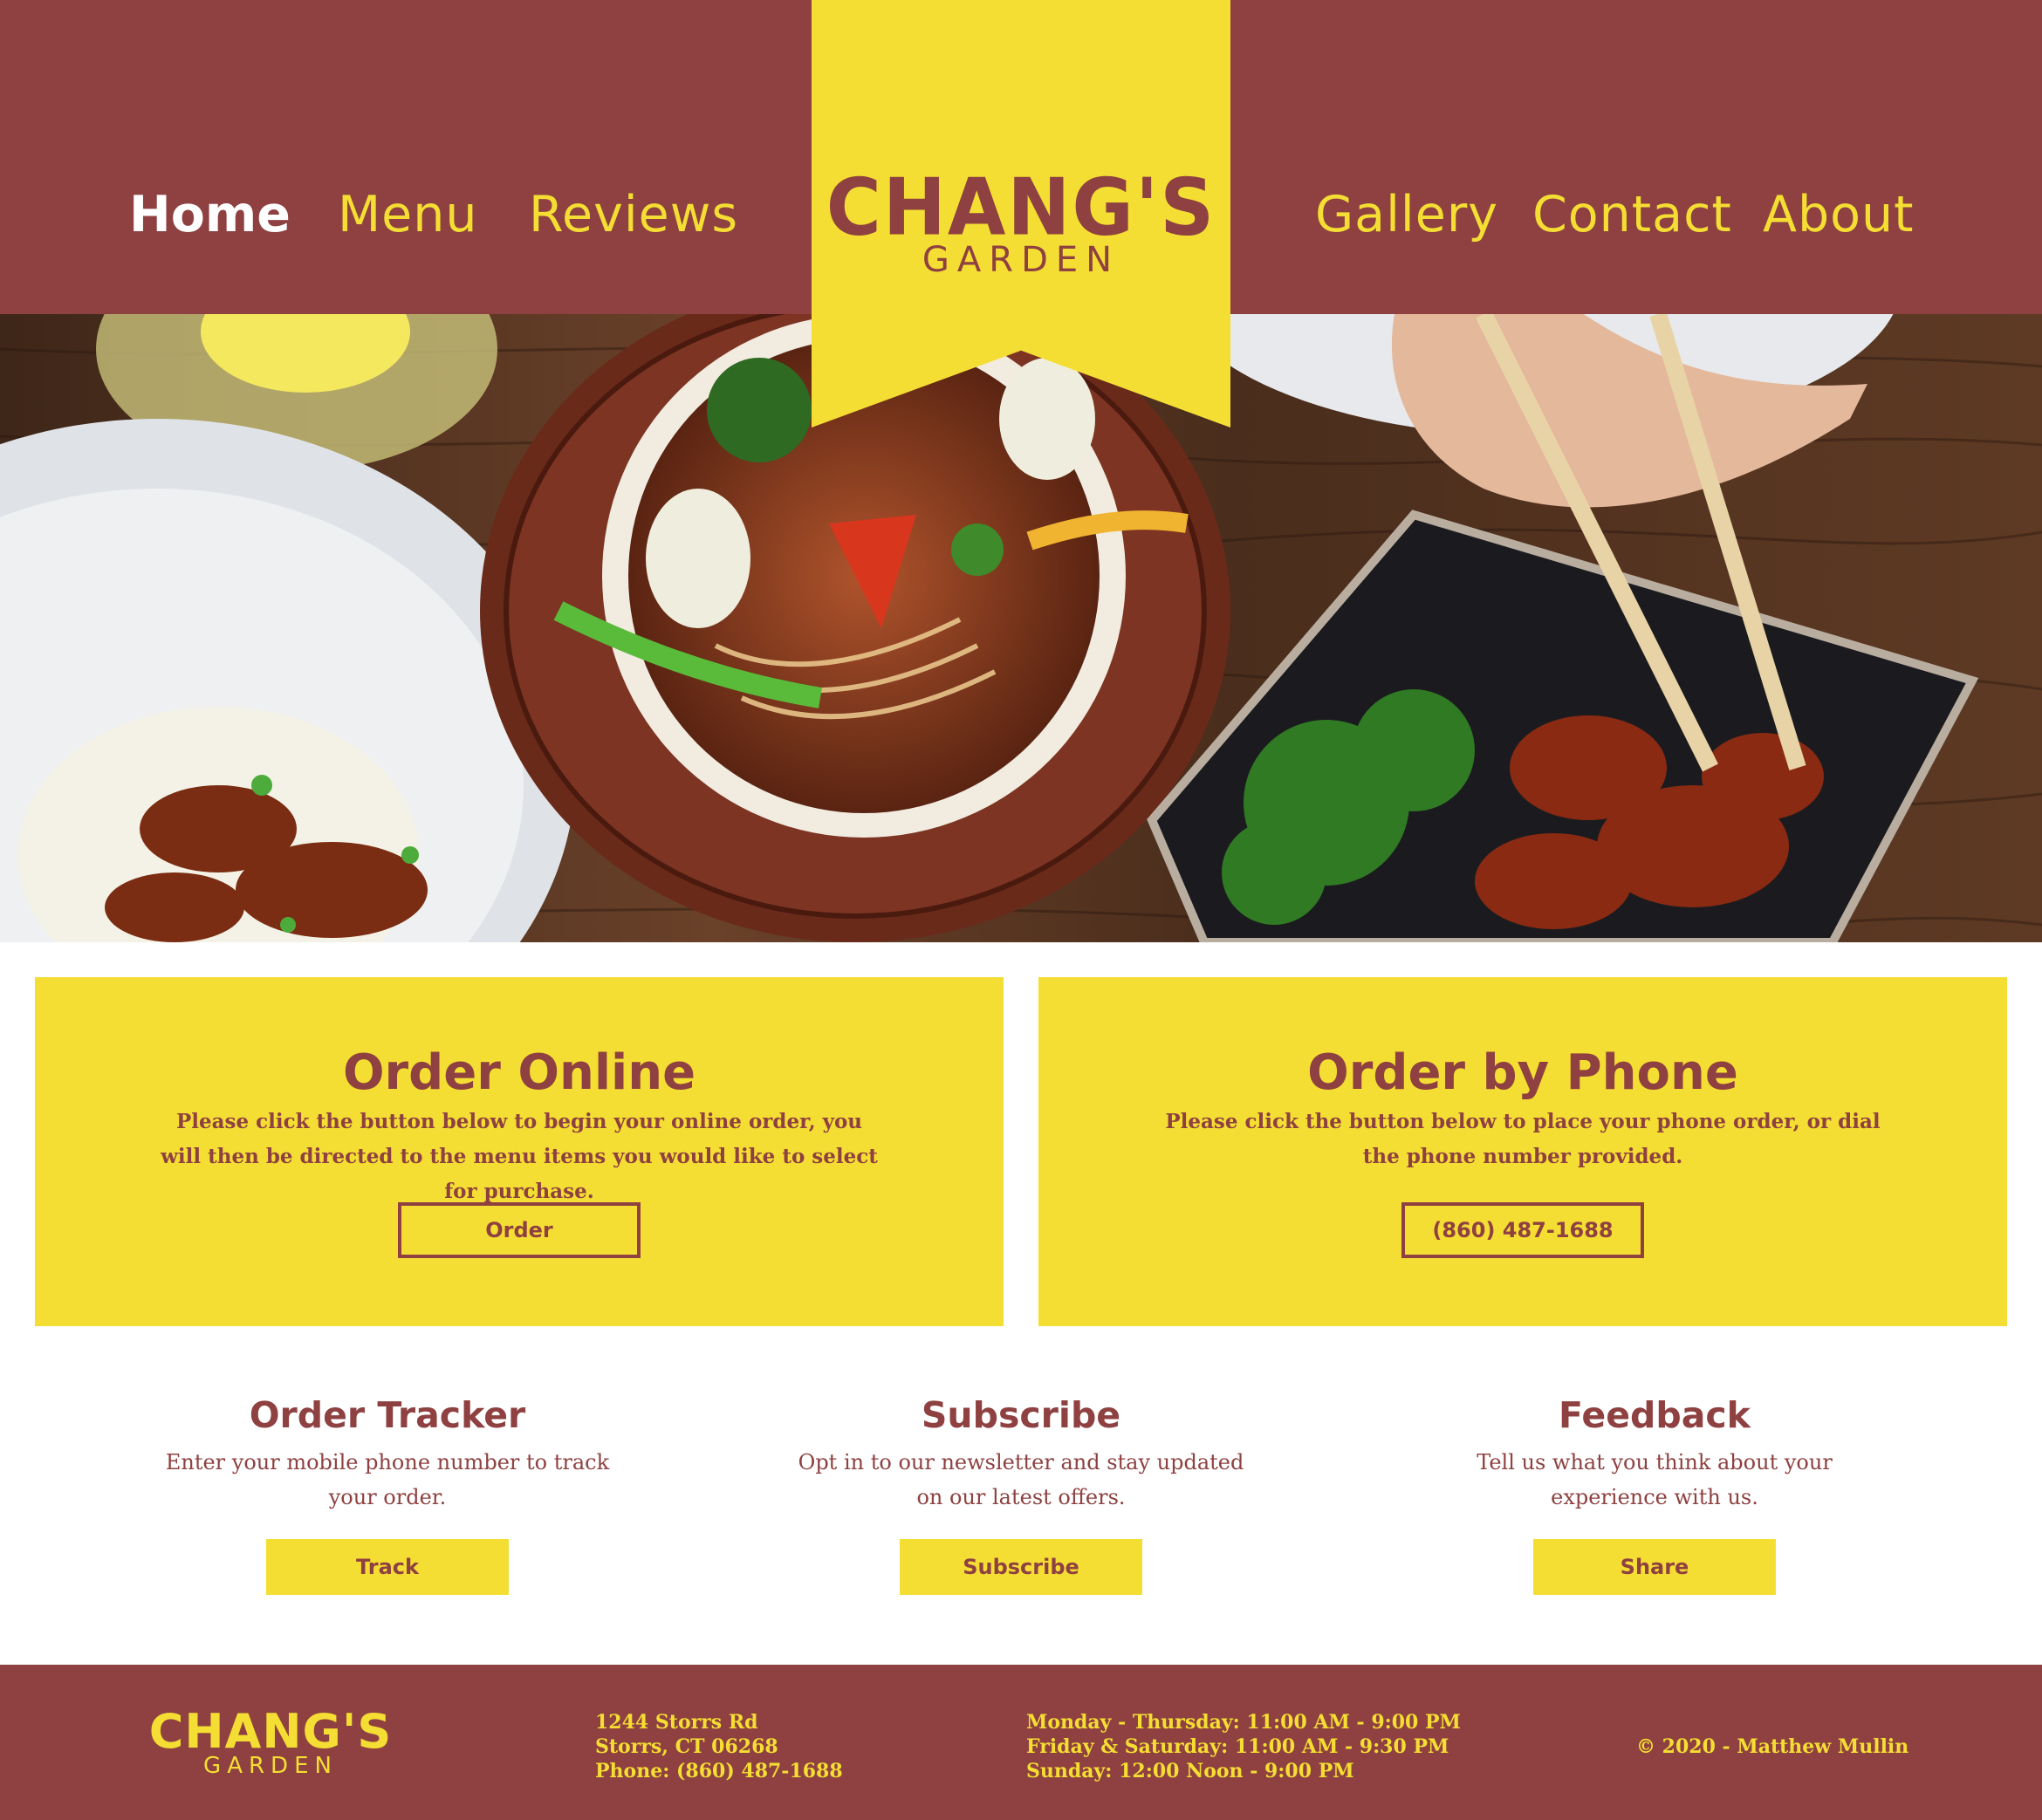 The height and width of the screenshot is (1820, 2042). What do you see at coordinates (1632, 215) in the screenshot?
I see `nav-contact: Contact` at bounding box center [1632, 215].